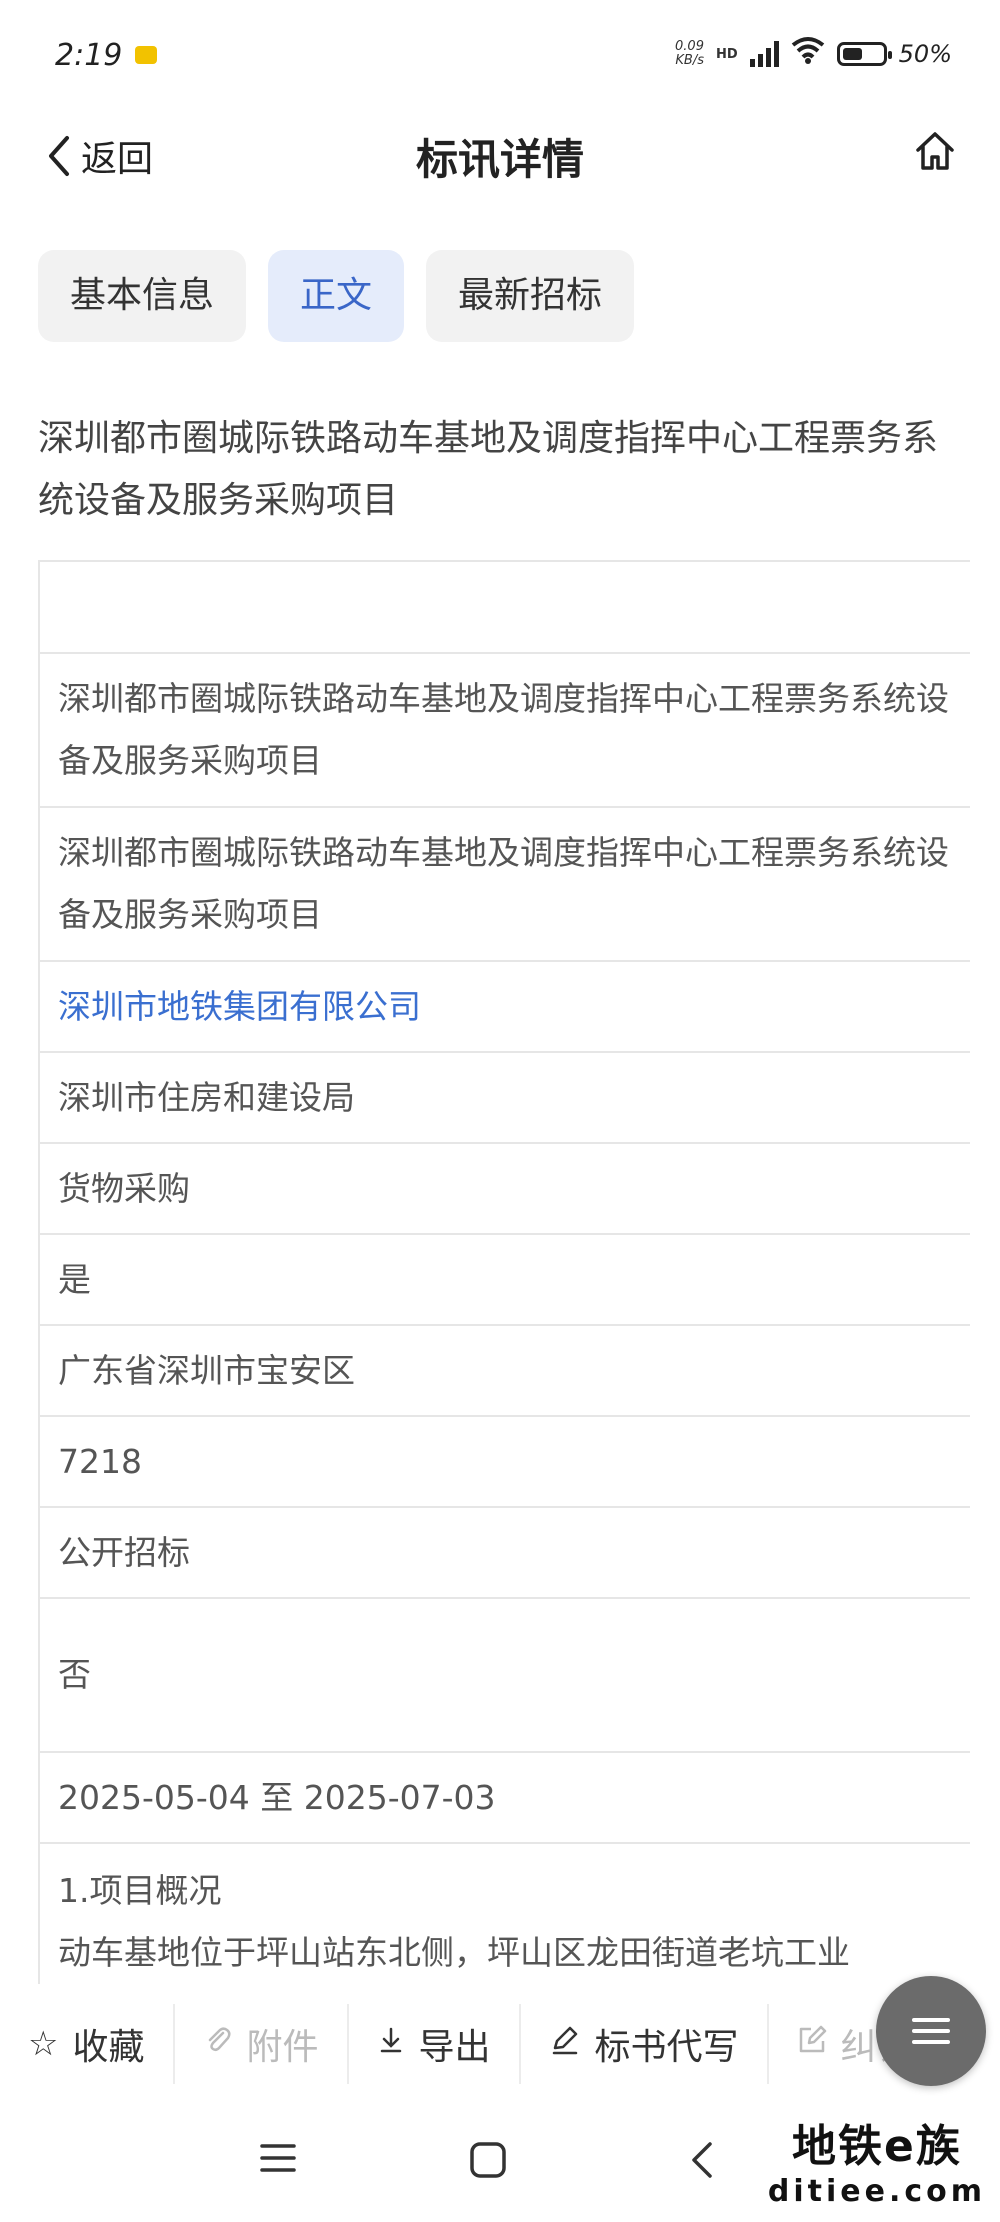 This screenshot has width=1000, height=2222. What do you see at coordinates (505, 1798) in the screenshot?
I see `table-row: 2025-05-04 至 2025-07-03` at bounding box center [505, 1798].